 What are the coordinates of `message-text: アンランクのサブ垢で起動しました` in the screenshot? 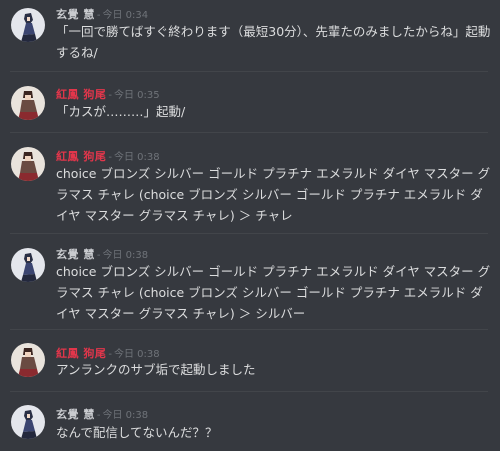 It's located at (156, 369).